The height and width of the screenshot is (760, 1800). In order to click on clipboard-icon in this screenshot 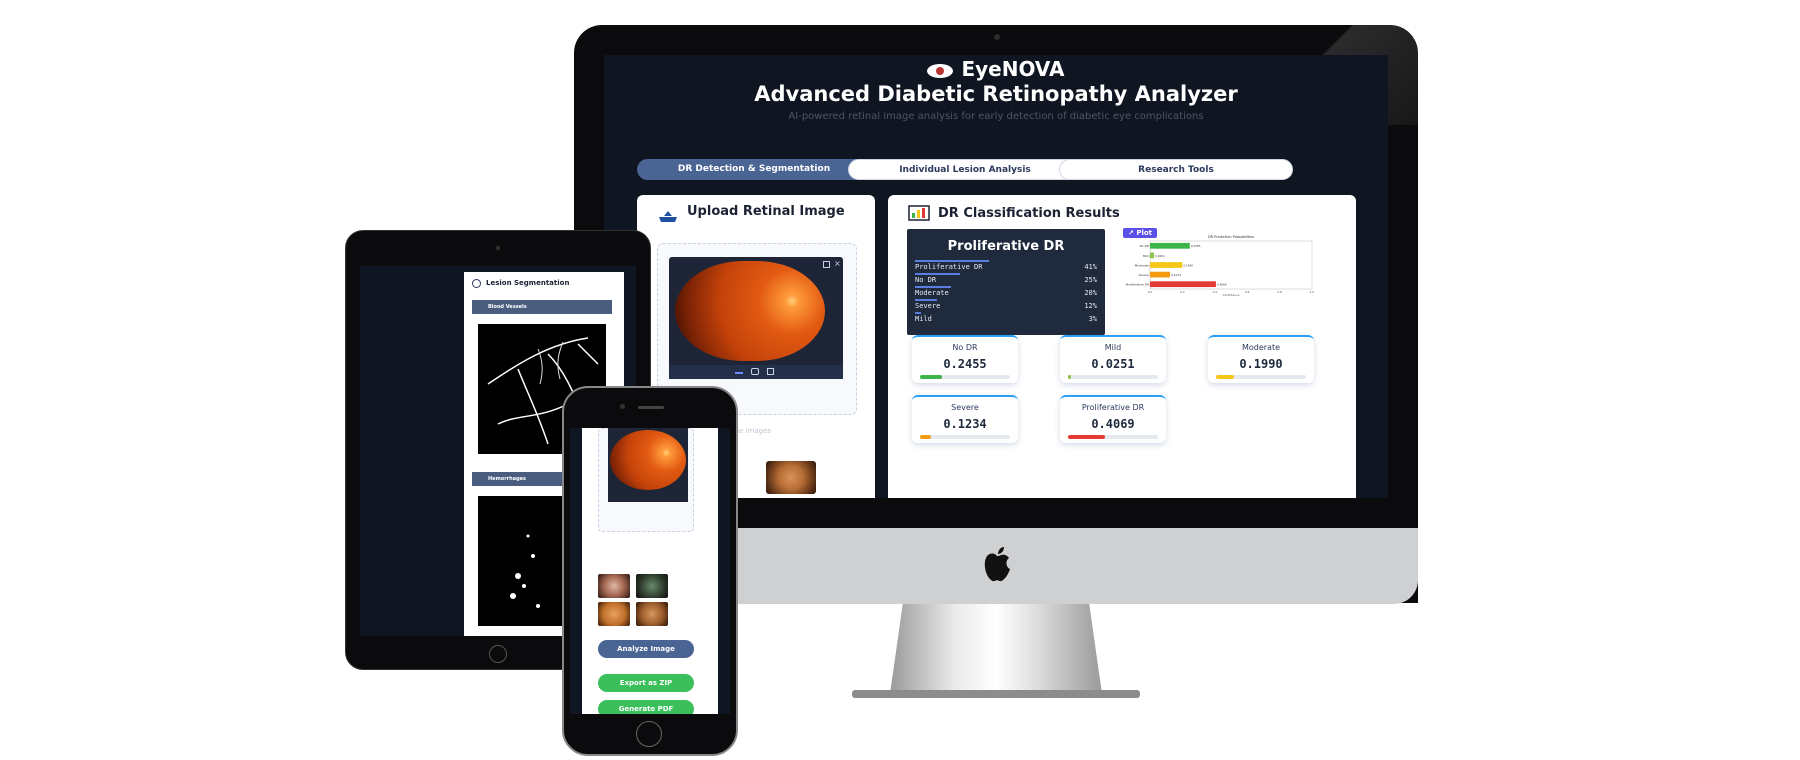, I will do `click(770, 371)`.